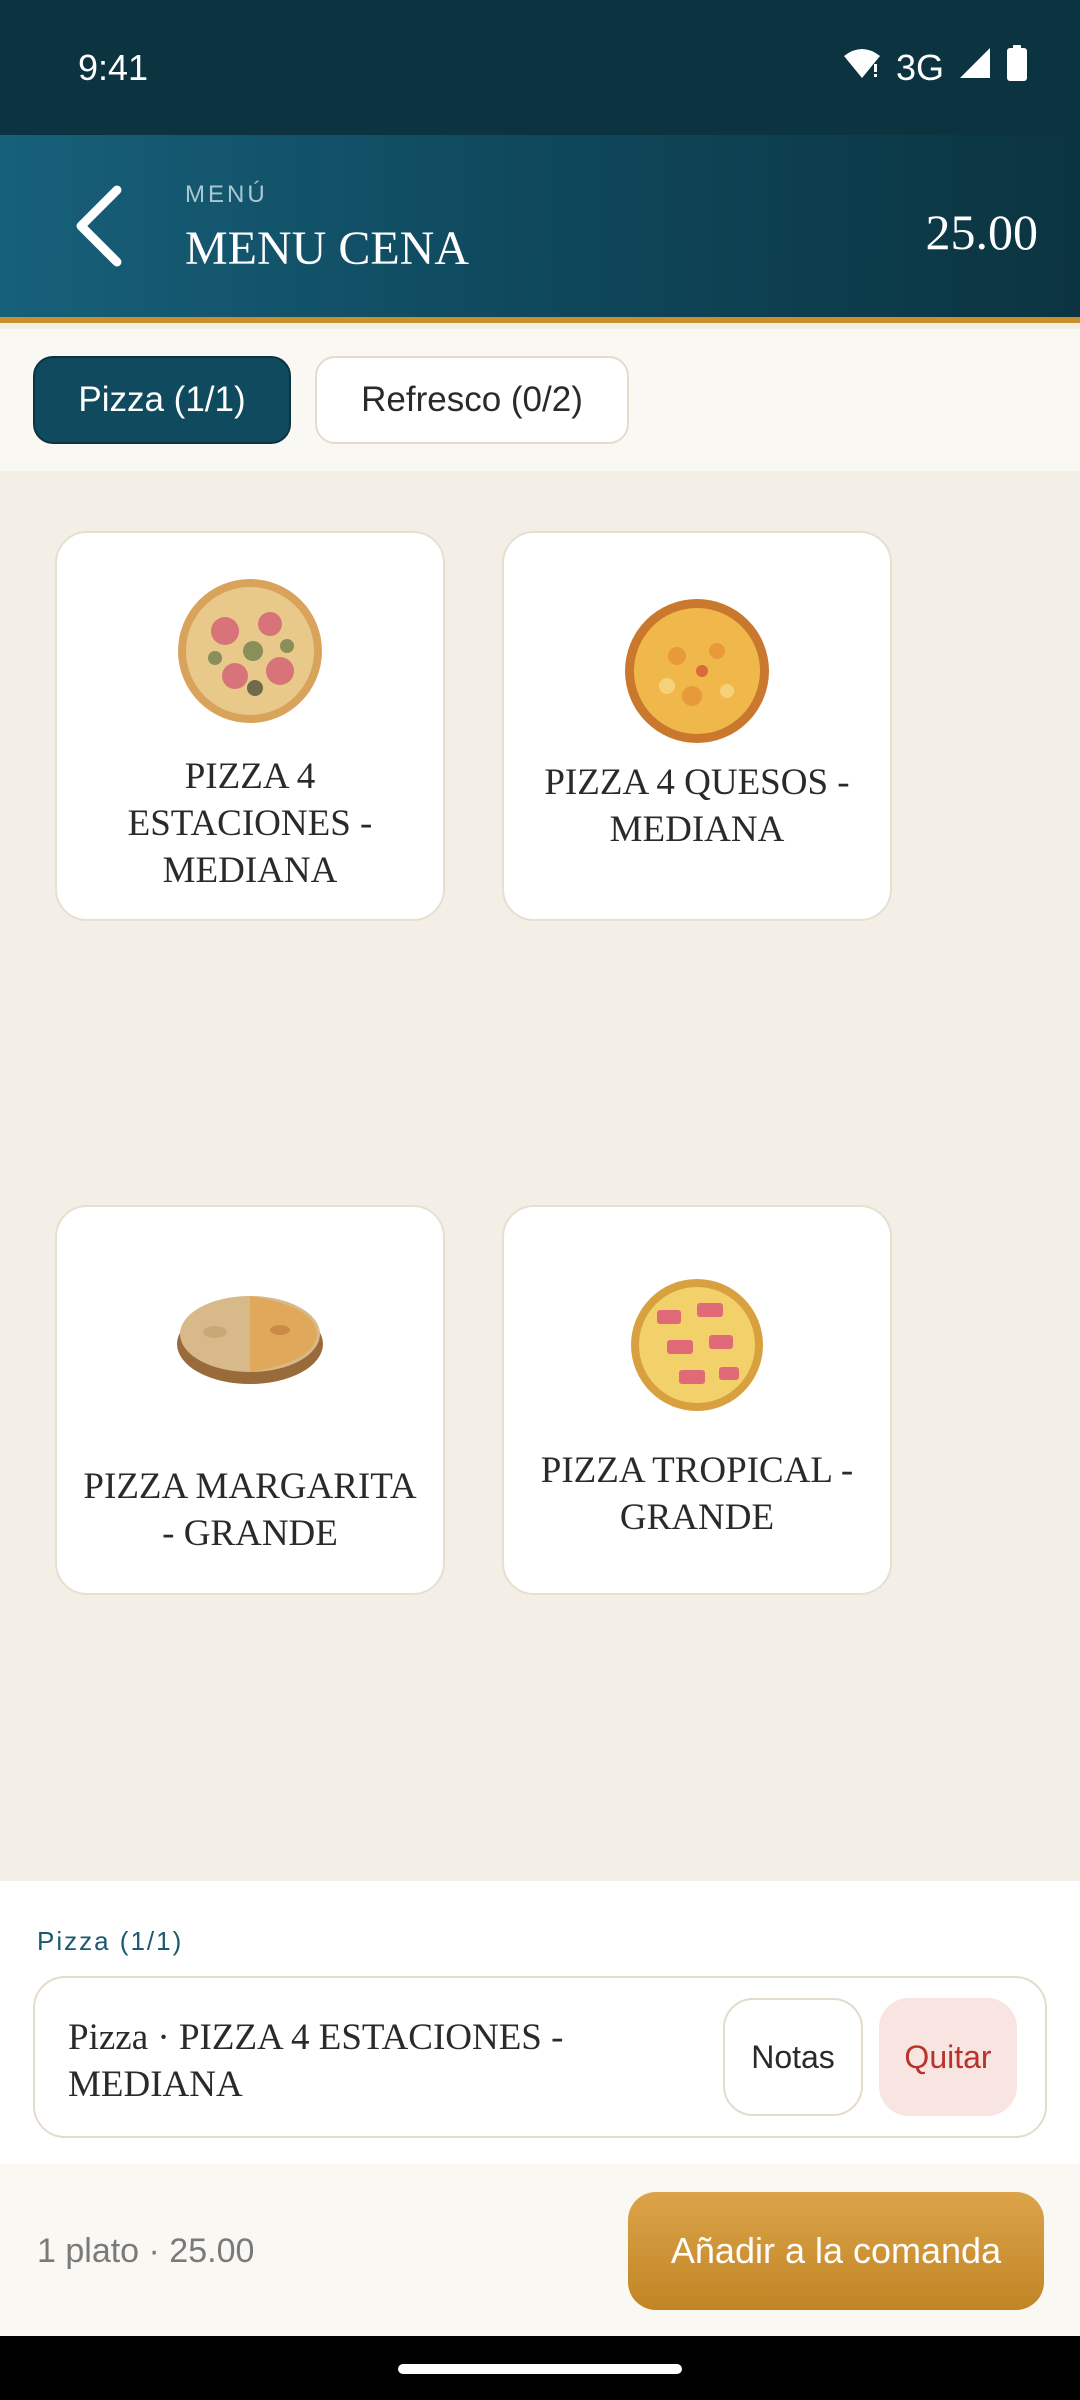 The image size is (1080, 2400). I want to click on status-icons: 3G, so click(935, 67).